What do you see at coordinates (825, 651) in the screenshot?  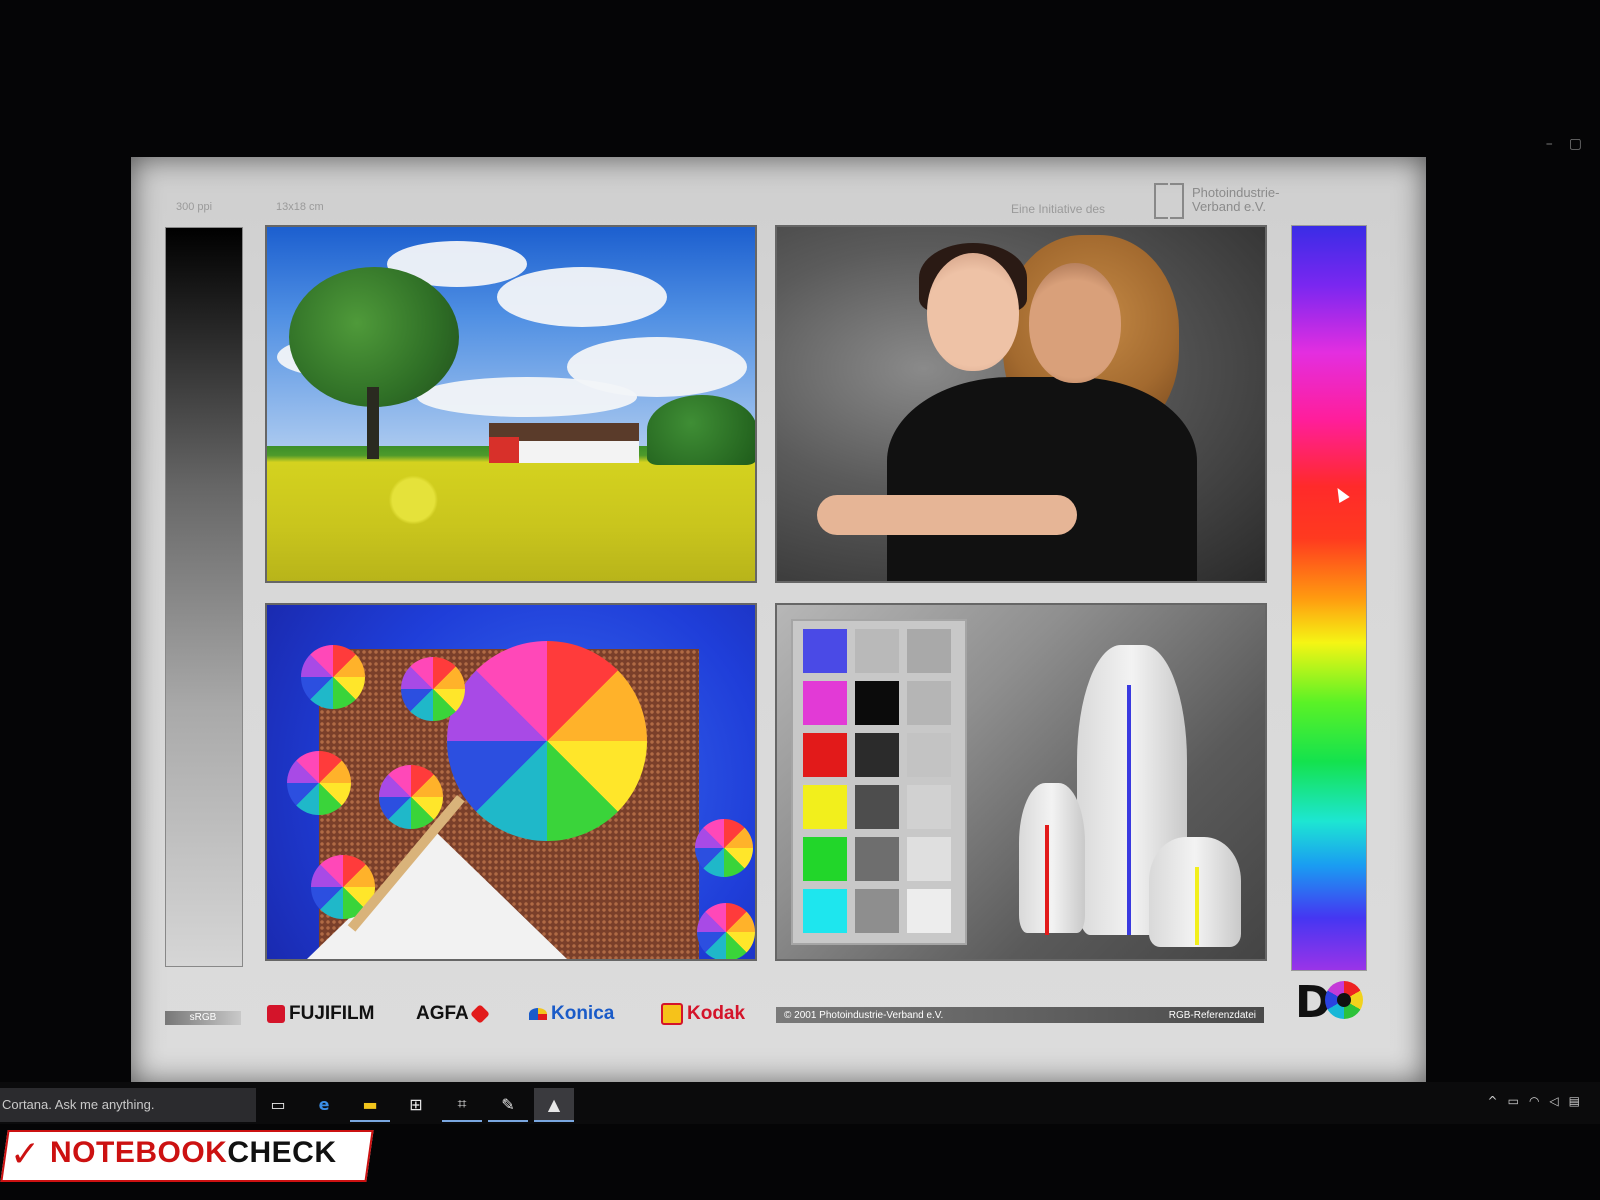 I see `patch-blue` at bounding box center [825, 651].